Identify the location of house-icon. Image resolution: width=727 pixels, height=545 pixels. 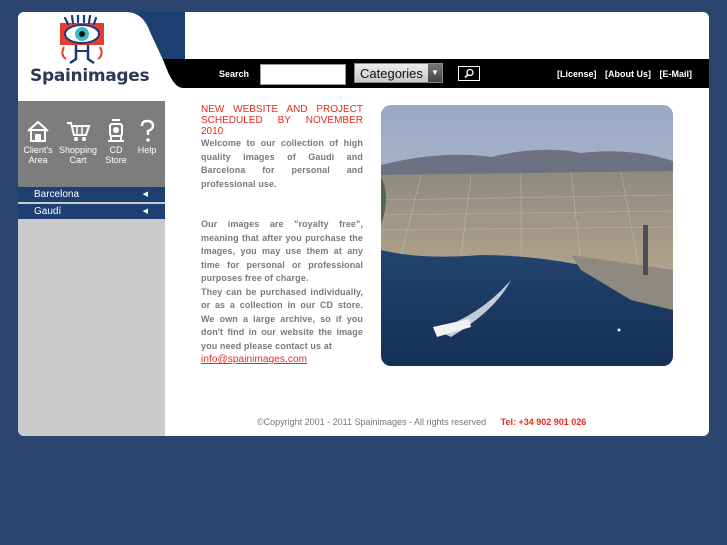
(38, 131).